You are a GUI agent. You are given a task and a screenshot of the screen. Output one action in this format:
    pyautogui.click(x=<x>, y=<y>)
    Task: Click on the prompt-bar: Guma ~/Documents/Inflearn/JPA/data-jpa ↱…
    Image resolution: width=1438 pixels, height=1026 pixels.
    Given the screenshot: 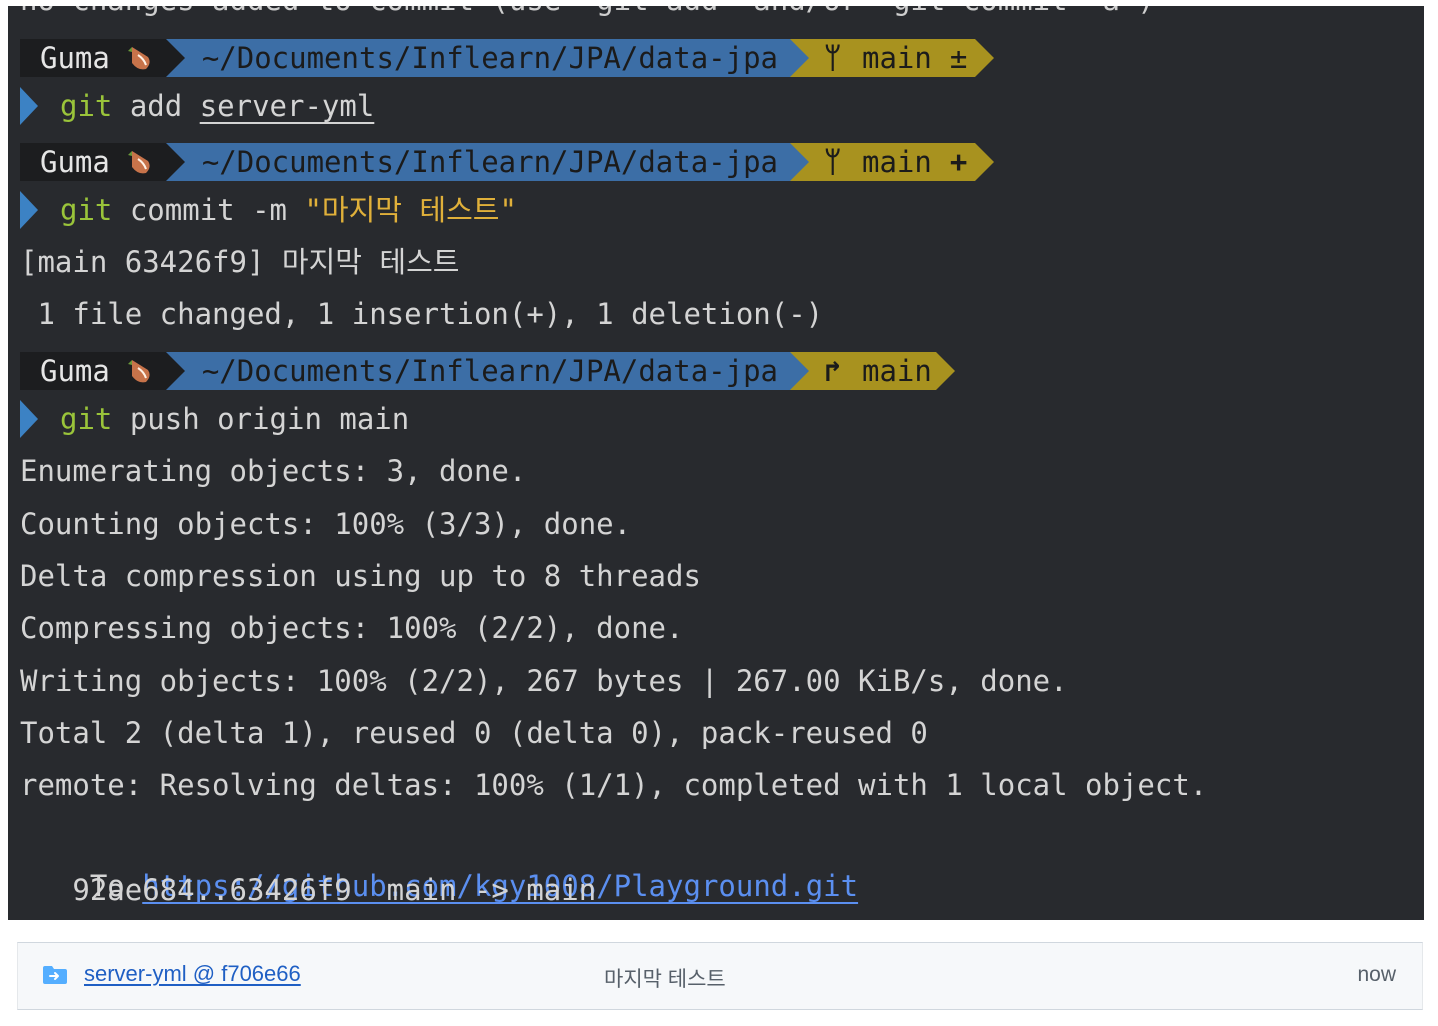 What is the action you would take?
    pyautogui.click(x=487, y=371)
    